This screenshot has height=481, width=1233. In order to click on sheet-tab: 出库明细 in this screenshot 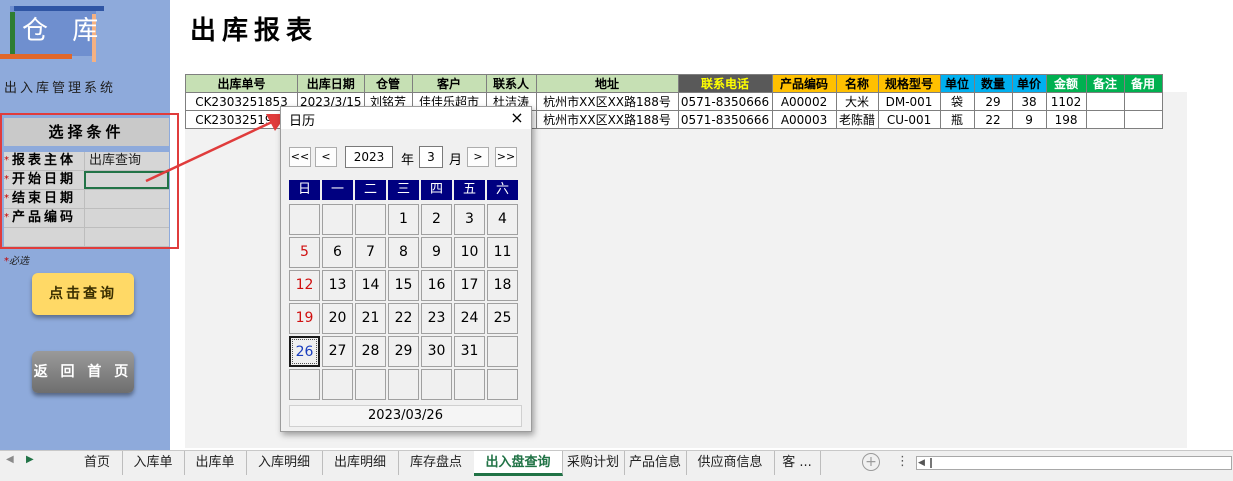, I will do `click(360, 463)`.